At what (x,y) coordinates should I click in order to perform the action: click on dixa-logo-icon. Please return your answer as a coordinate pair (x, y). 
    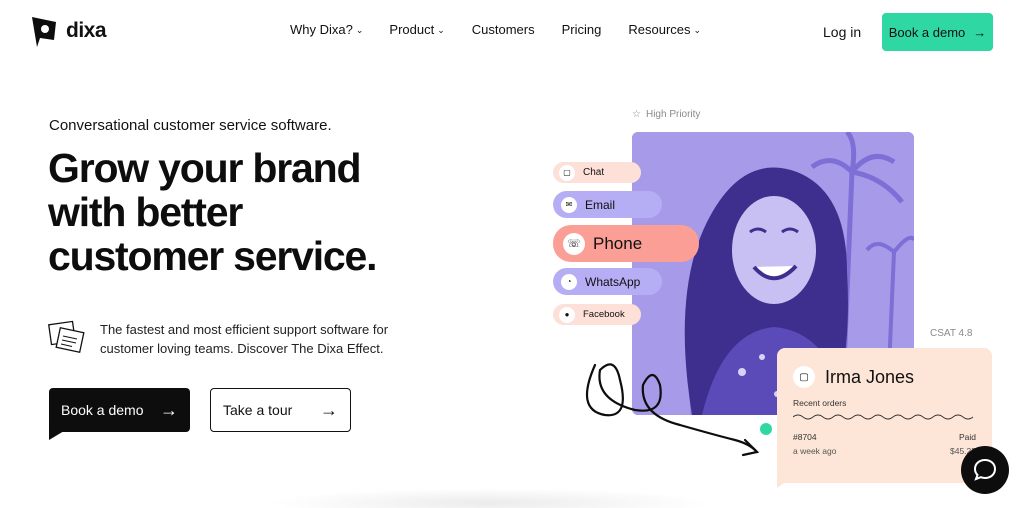
    Looking at the image, I should click on (44, 32).